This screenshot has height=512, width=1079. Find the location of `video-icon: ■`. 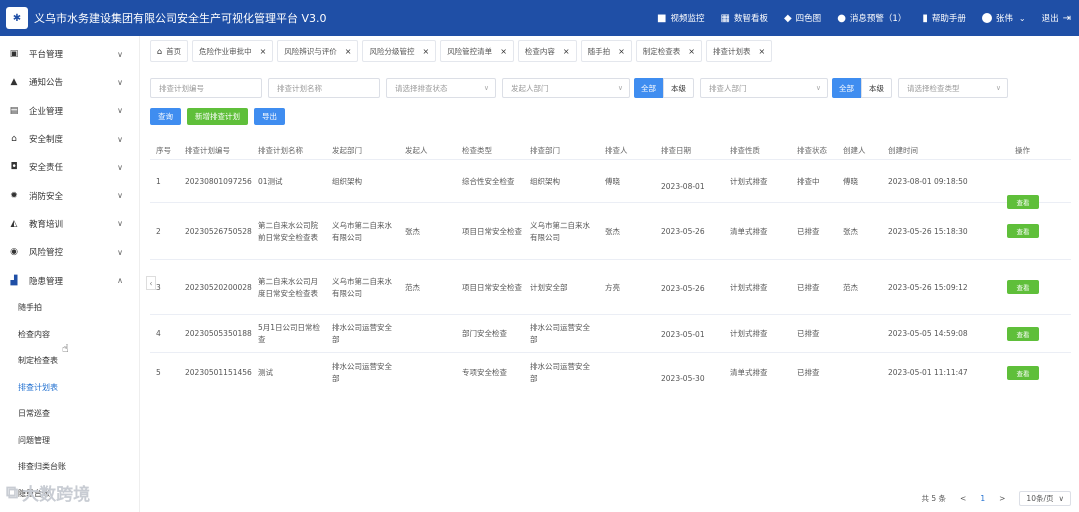

video-icon: ■ is located at coordinates (662, 18).